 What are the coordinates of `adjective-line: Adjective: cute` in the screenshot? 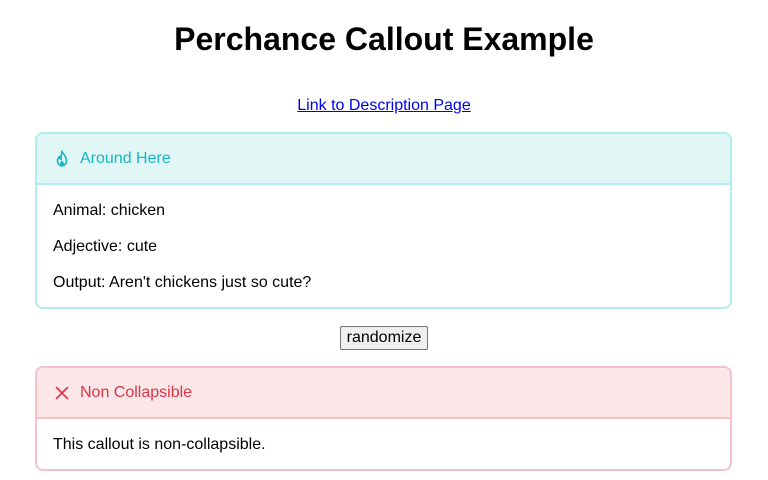 It's located at (105, 246).